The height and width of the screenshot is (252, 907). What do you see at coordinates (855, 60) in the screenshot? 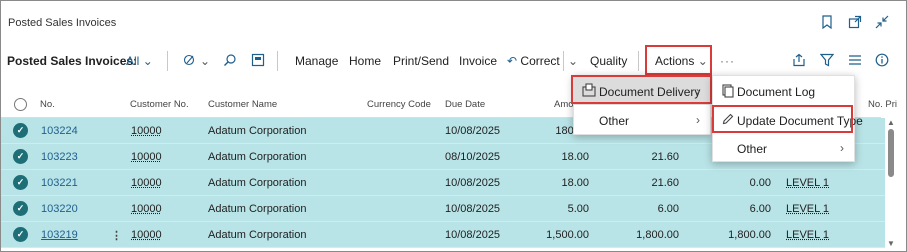
I see `list-view-icon` at bounding box center [855, 60].